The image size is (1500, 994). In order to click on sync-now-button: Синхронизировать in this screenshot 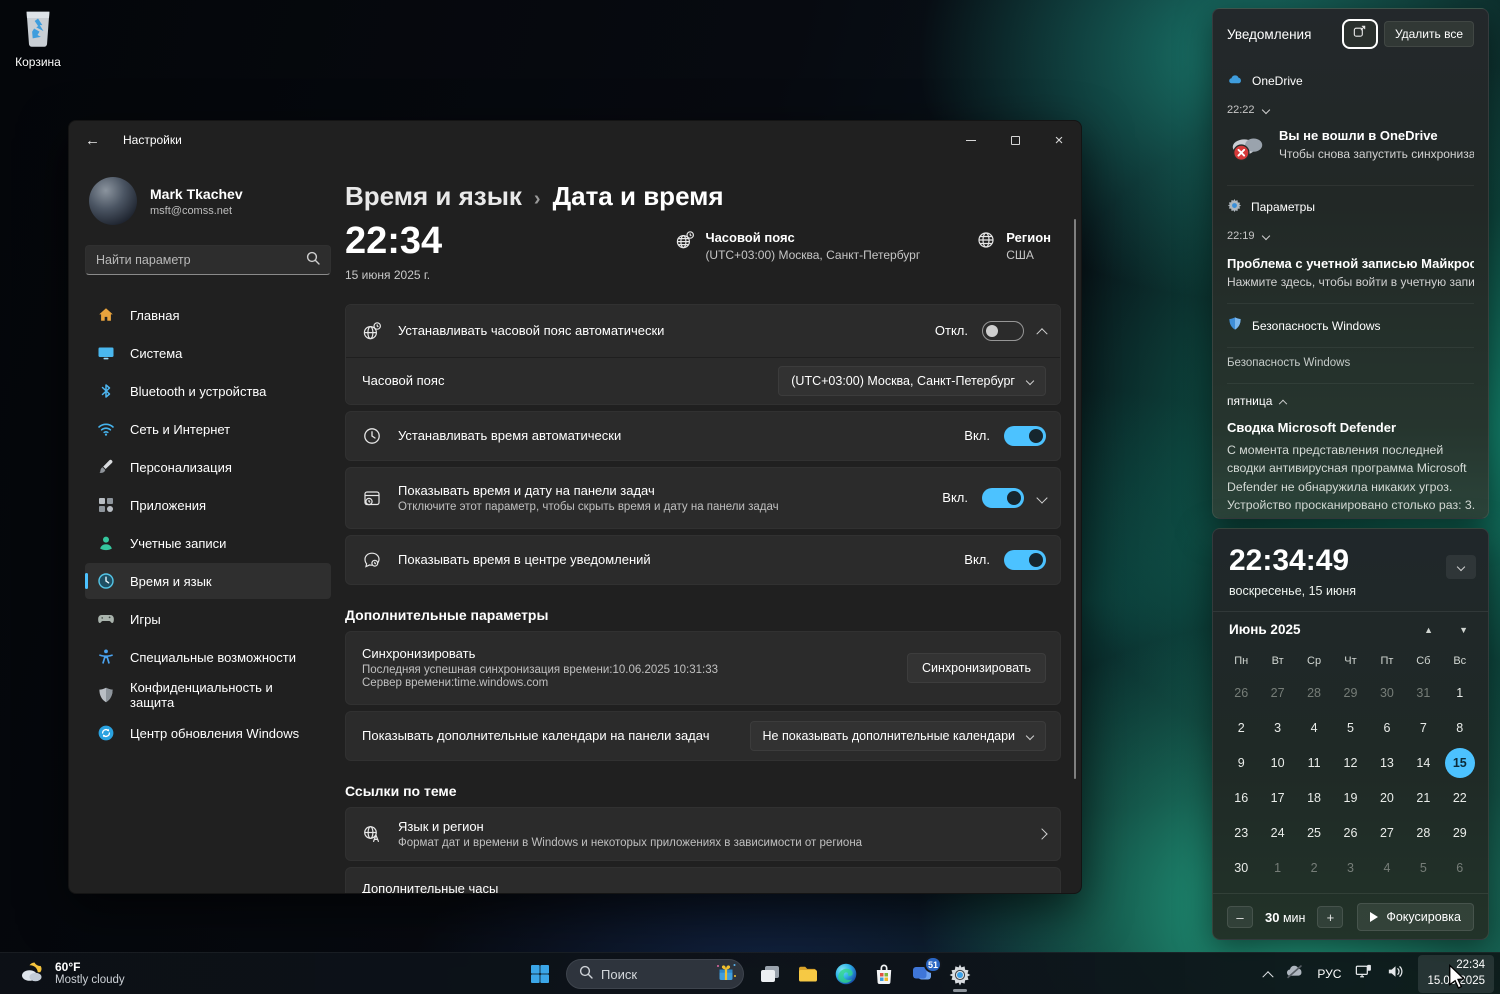, I will do `click(976, 667)`.